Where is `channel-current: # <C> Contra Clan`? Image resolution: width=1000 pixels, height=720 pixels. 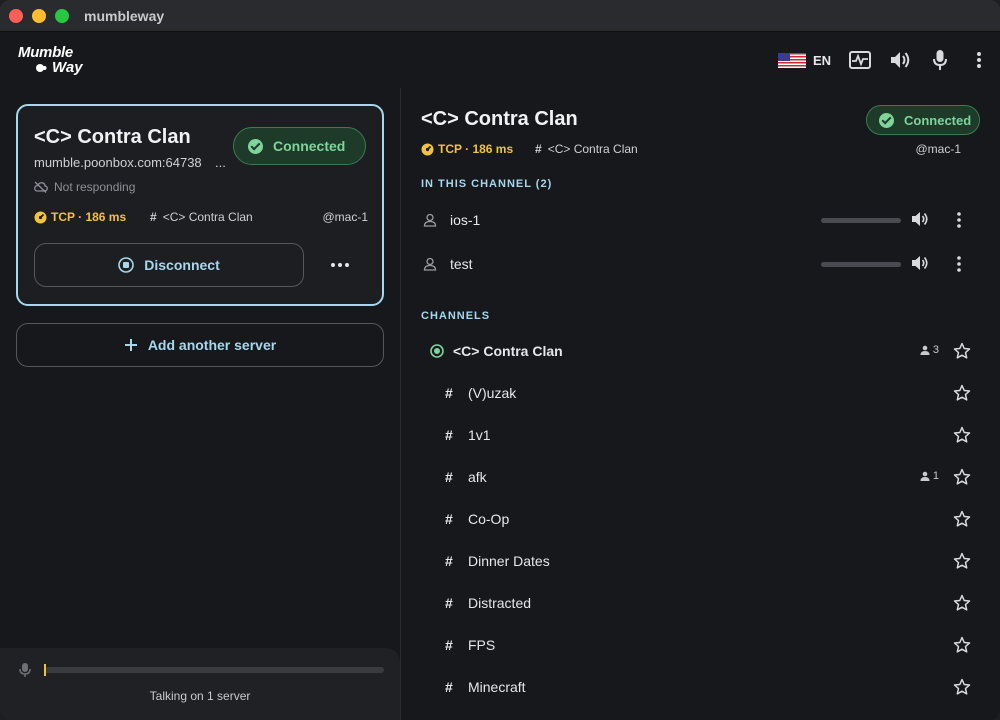
channel-current: # <C> Contra Clan is located at coordinates (586, 149).